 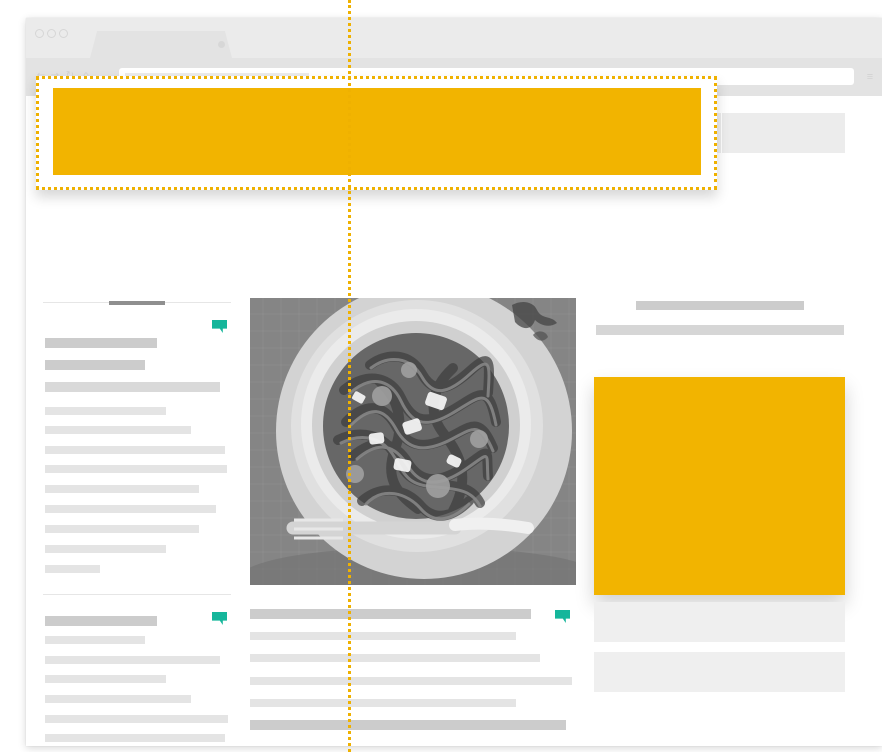 What do you see at coordinates (39, 33) in the screenshot?
I see `window-close-icon` at bounding box center [39, 33].